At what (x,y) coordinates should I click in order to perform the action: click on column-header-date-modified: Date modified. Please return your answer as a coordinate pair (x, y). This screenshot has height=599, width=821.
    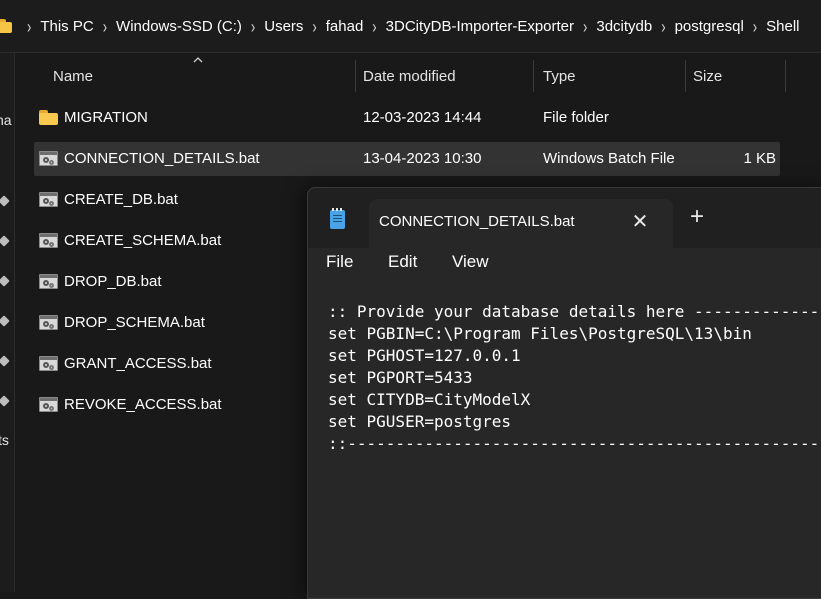
    Looking at the image, I should click on (448, 77).